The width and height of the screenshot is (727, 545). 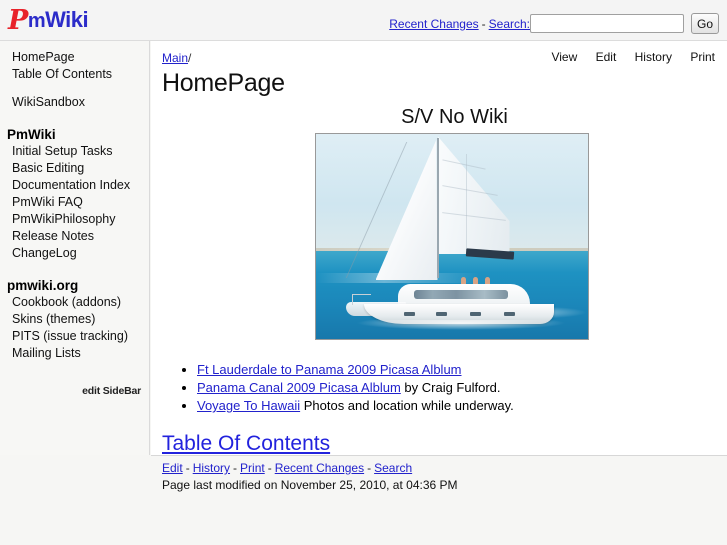 I want to click on footer-edit-link: Edit, so click(x=172, y=468).